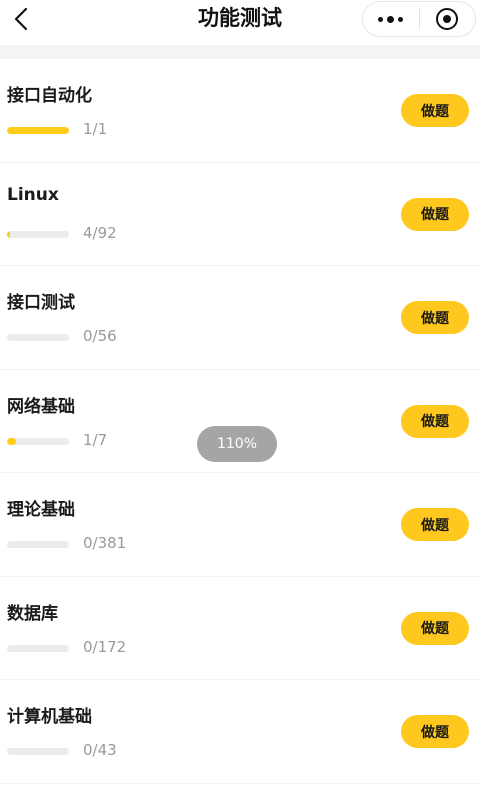  What do you see at coordinates (49, 96) in the screenshot?
I see `category-name: 接口自动化` at bounding box center [49, 96].